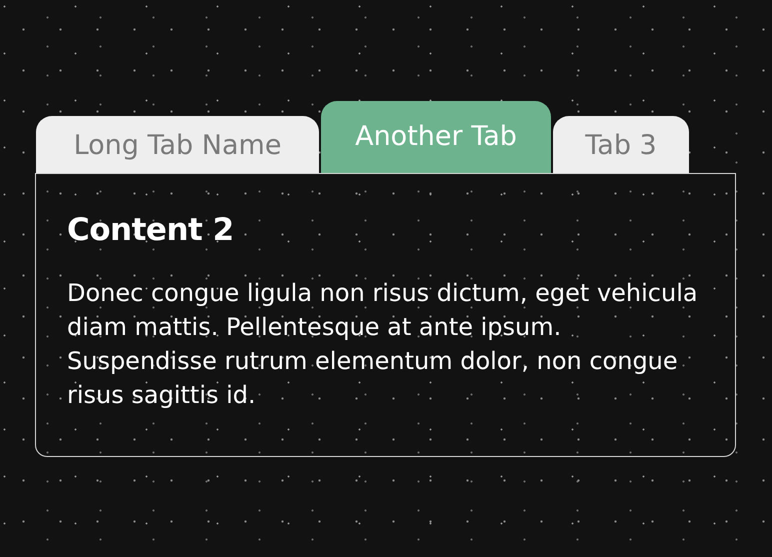 This screenshot has width=772, height=557. Describe the element at coordinates (177, 144) in the screenshot. I see `tab: Long Tab Name` at that location.